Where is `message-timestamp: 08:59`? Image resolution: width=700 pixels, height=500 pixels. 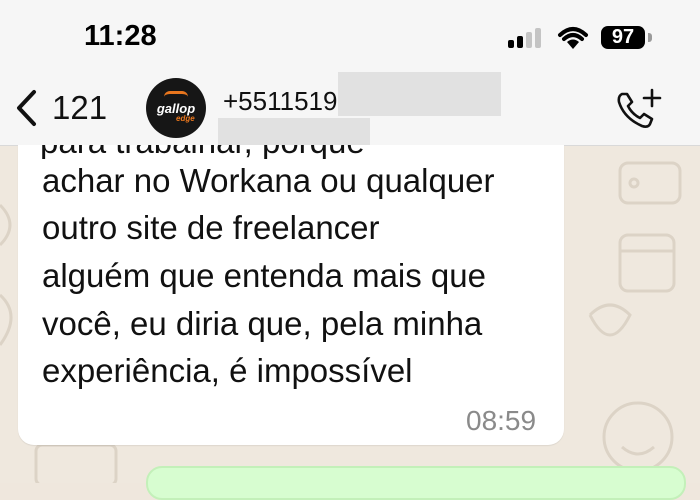
message-timestamp: 08:59 is located at coordinates (501, 420).